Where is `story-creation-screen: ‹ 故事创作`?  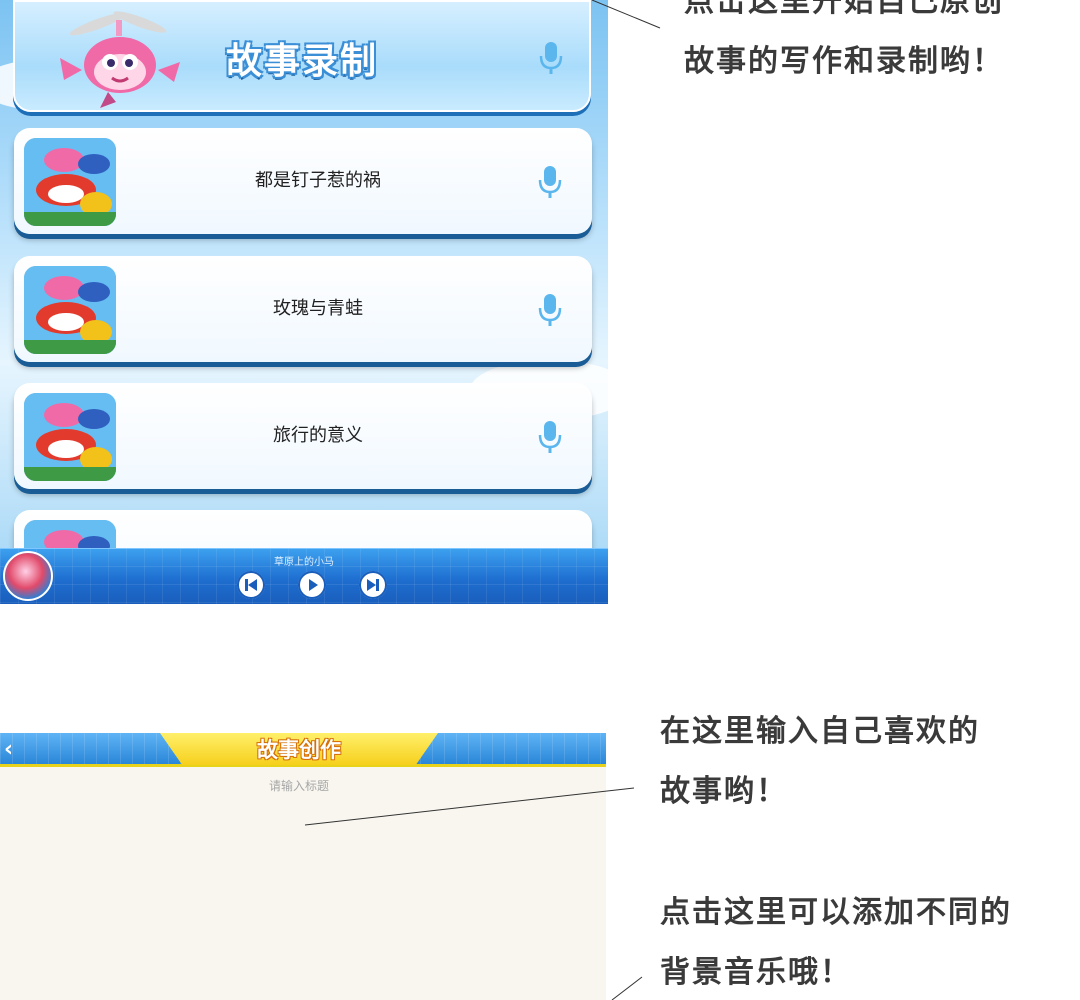
story-creation-screen: ‹ 故事创作 is located at coordinates (303, 866).